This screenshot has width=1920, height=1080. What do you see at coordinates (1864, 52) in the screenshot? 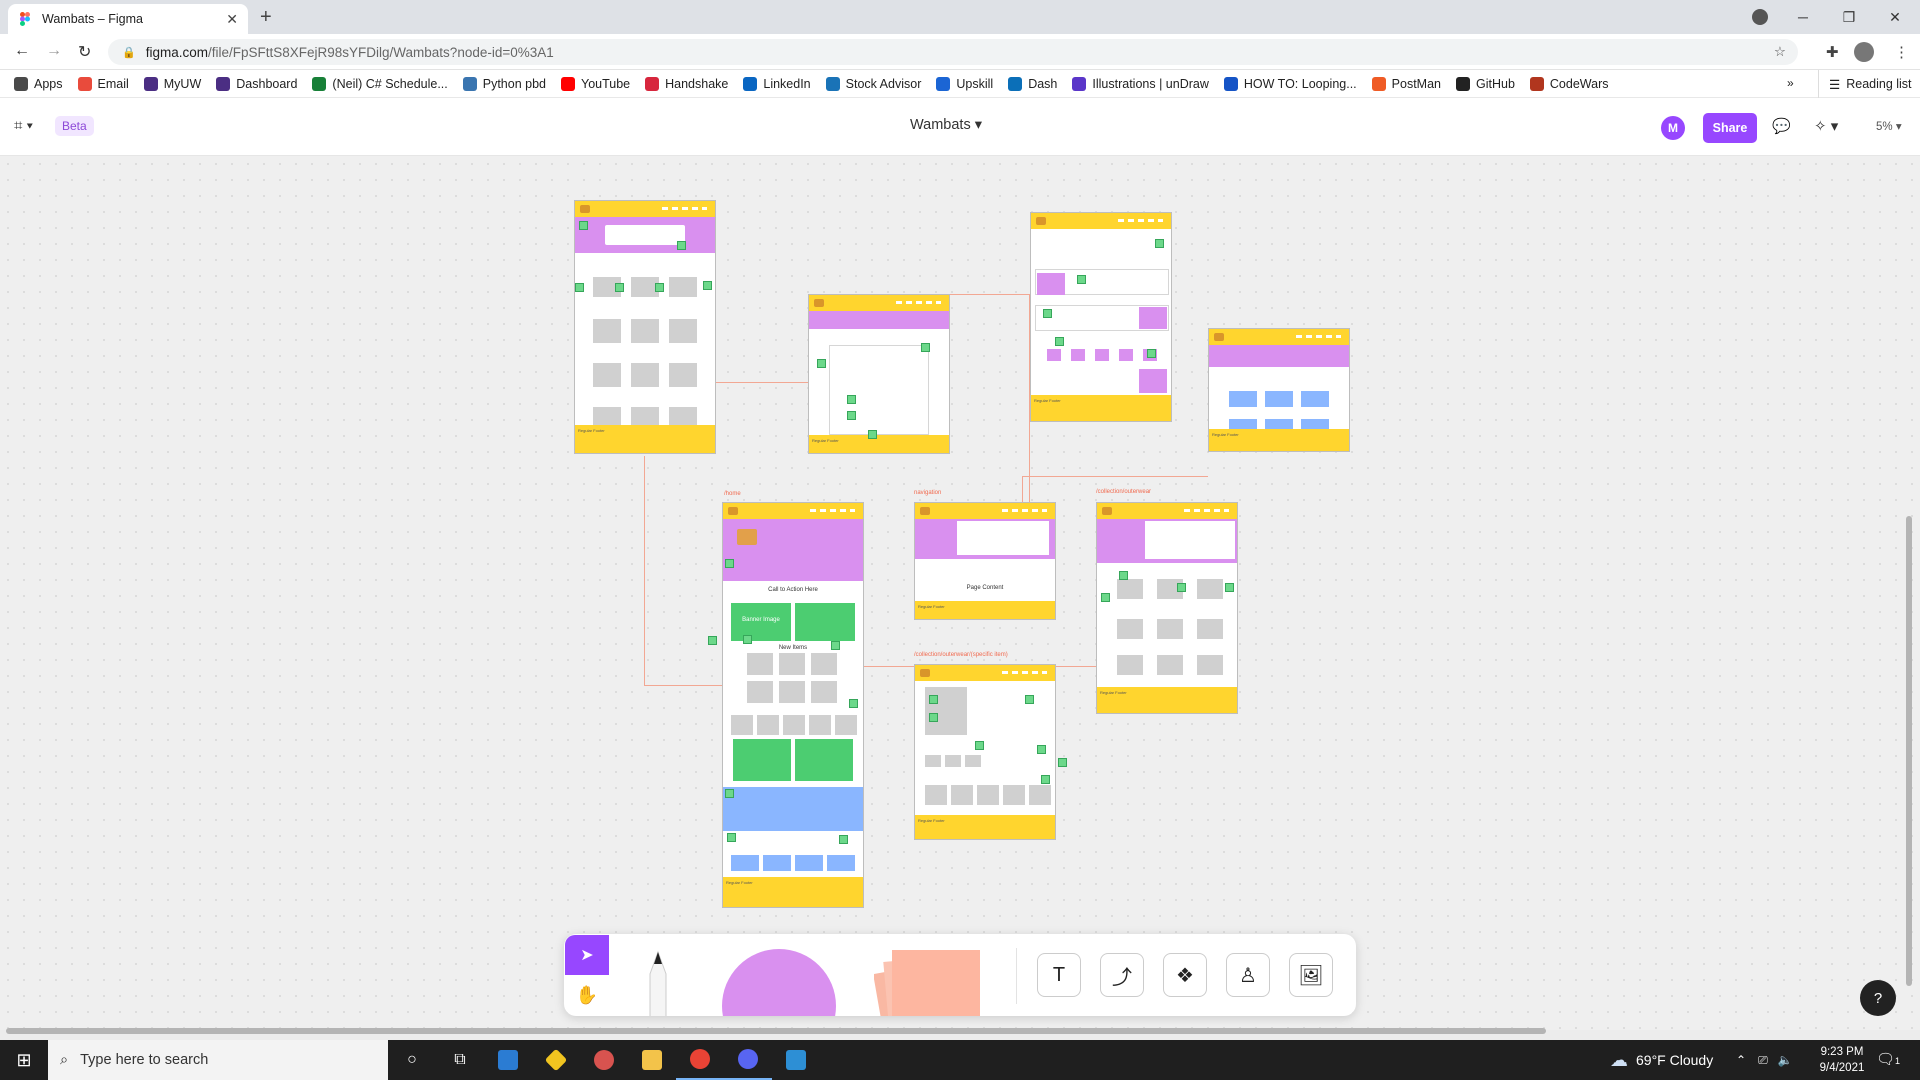
I see `chrome-profile-avatar` at bounding box center [1864, 52].